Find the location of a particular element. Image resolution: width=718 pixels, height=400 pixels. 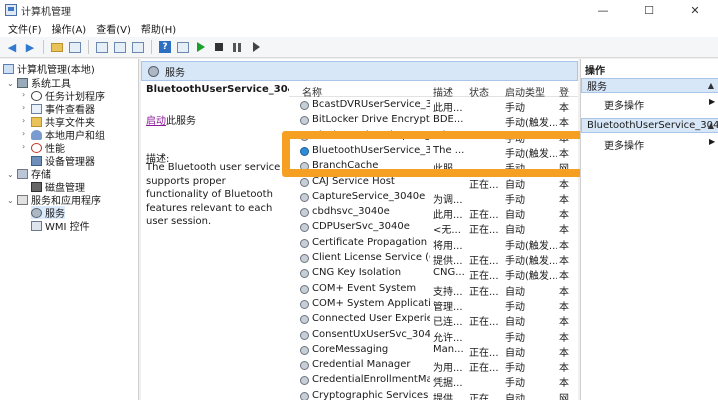

service-name-cell: CDPUserSvc_3040e is located at coordinates (361, 227).